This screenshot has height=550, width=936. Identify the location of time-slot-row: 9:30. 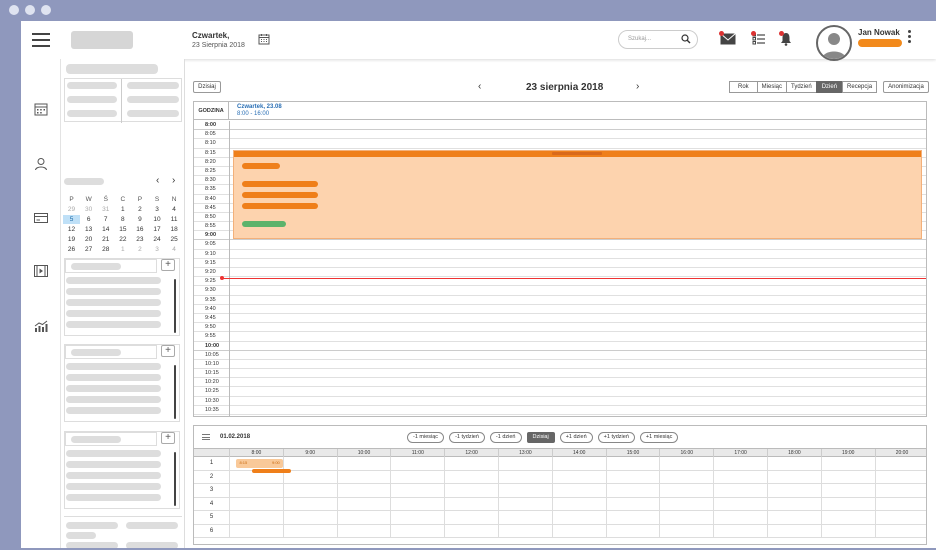
(560, 291).